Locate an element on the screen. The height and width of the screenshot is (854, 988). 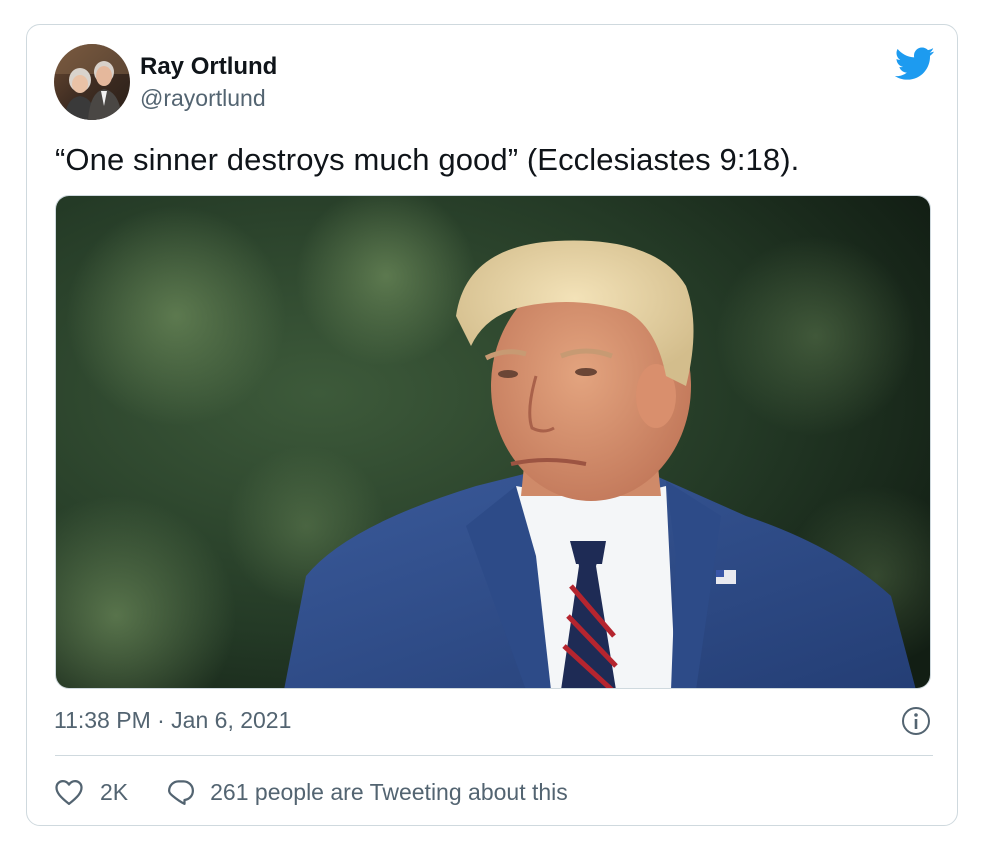
reply-button: 261 people are Tweeting about this is located at coordinates (367, 792).